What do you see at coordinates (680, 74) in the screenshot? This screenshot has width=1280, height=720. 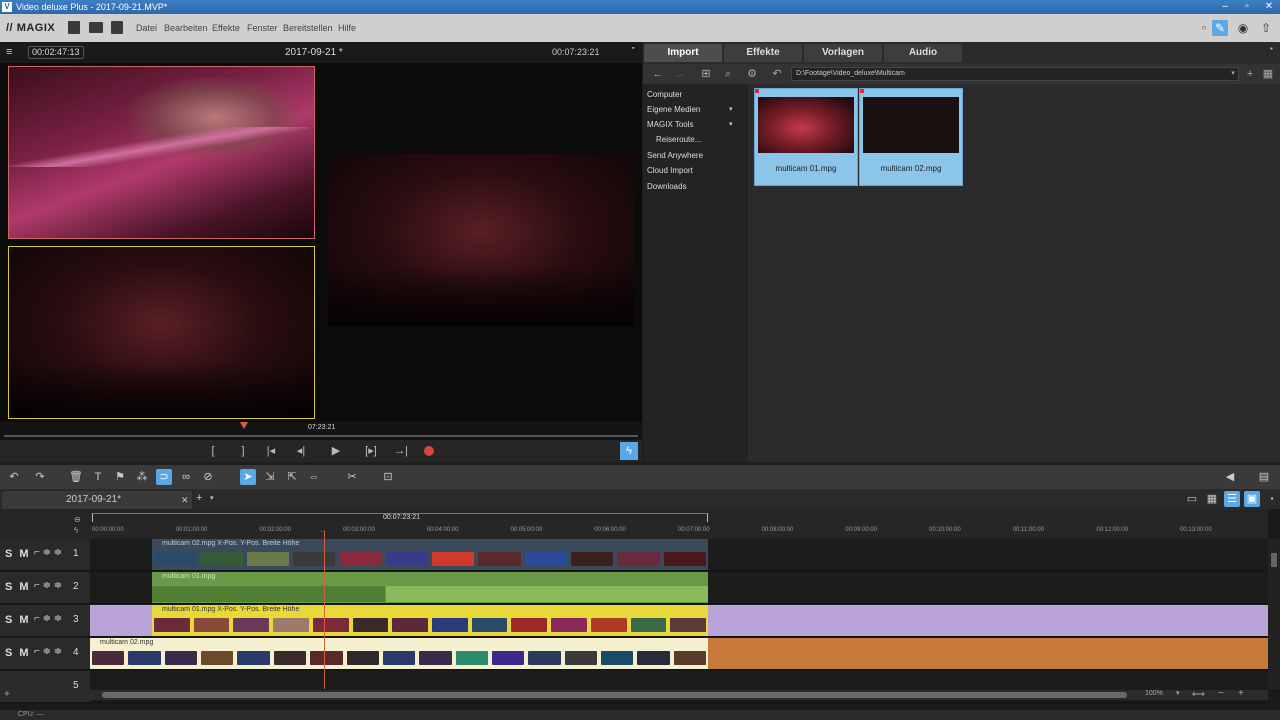 I see `forward-arrow-icon: →` at bounding box center [680, 74].